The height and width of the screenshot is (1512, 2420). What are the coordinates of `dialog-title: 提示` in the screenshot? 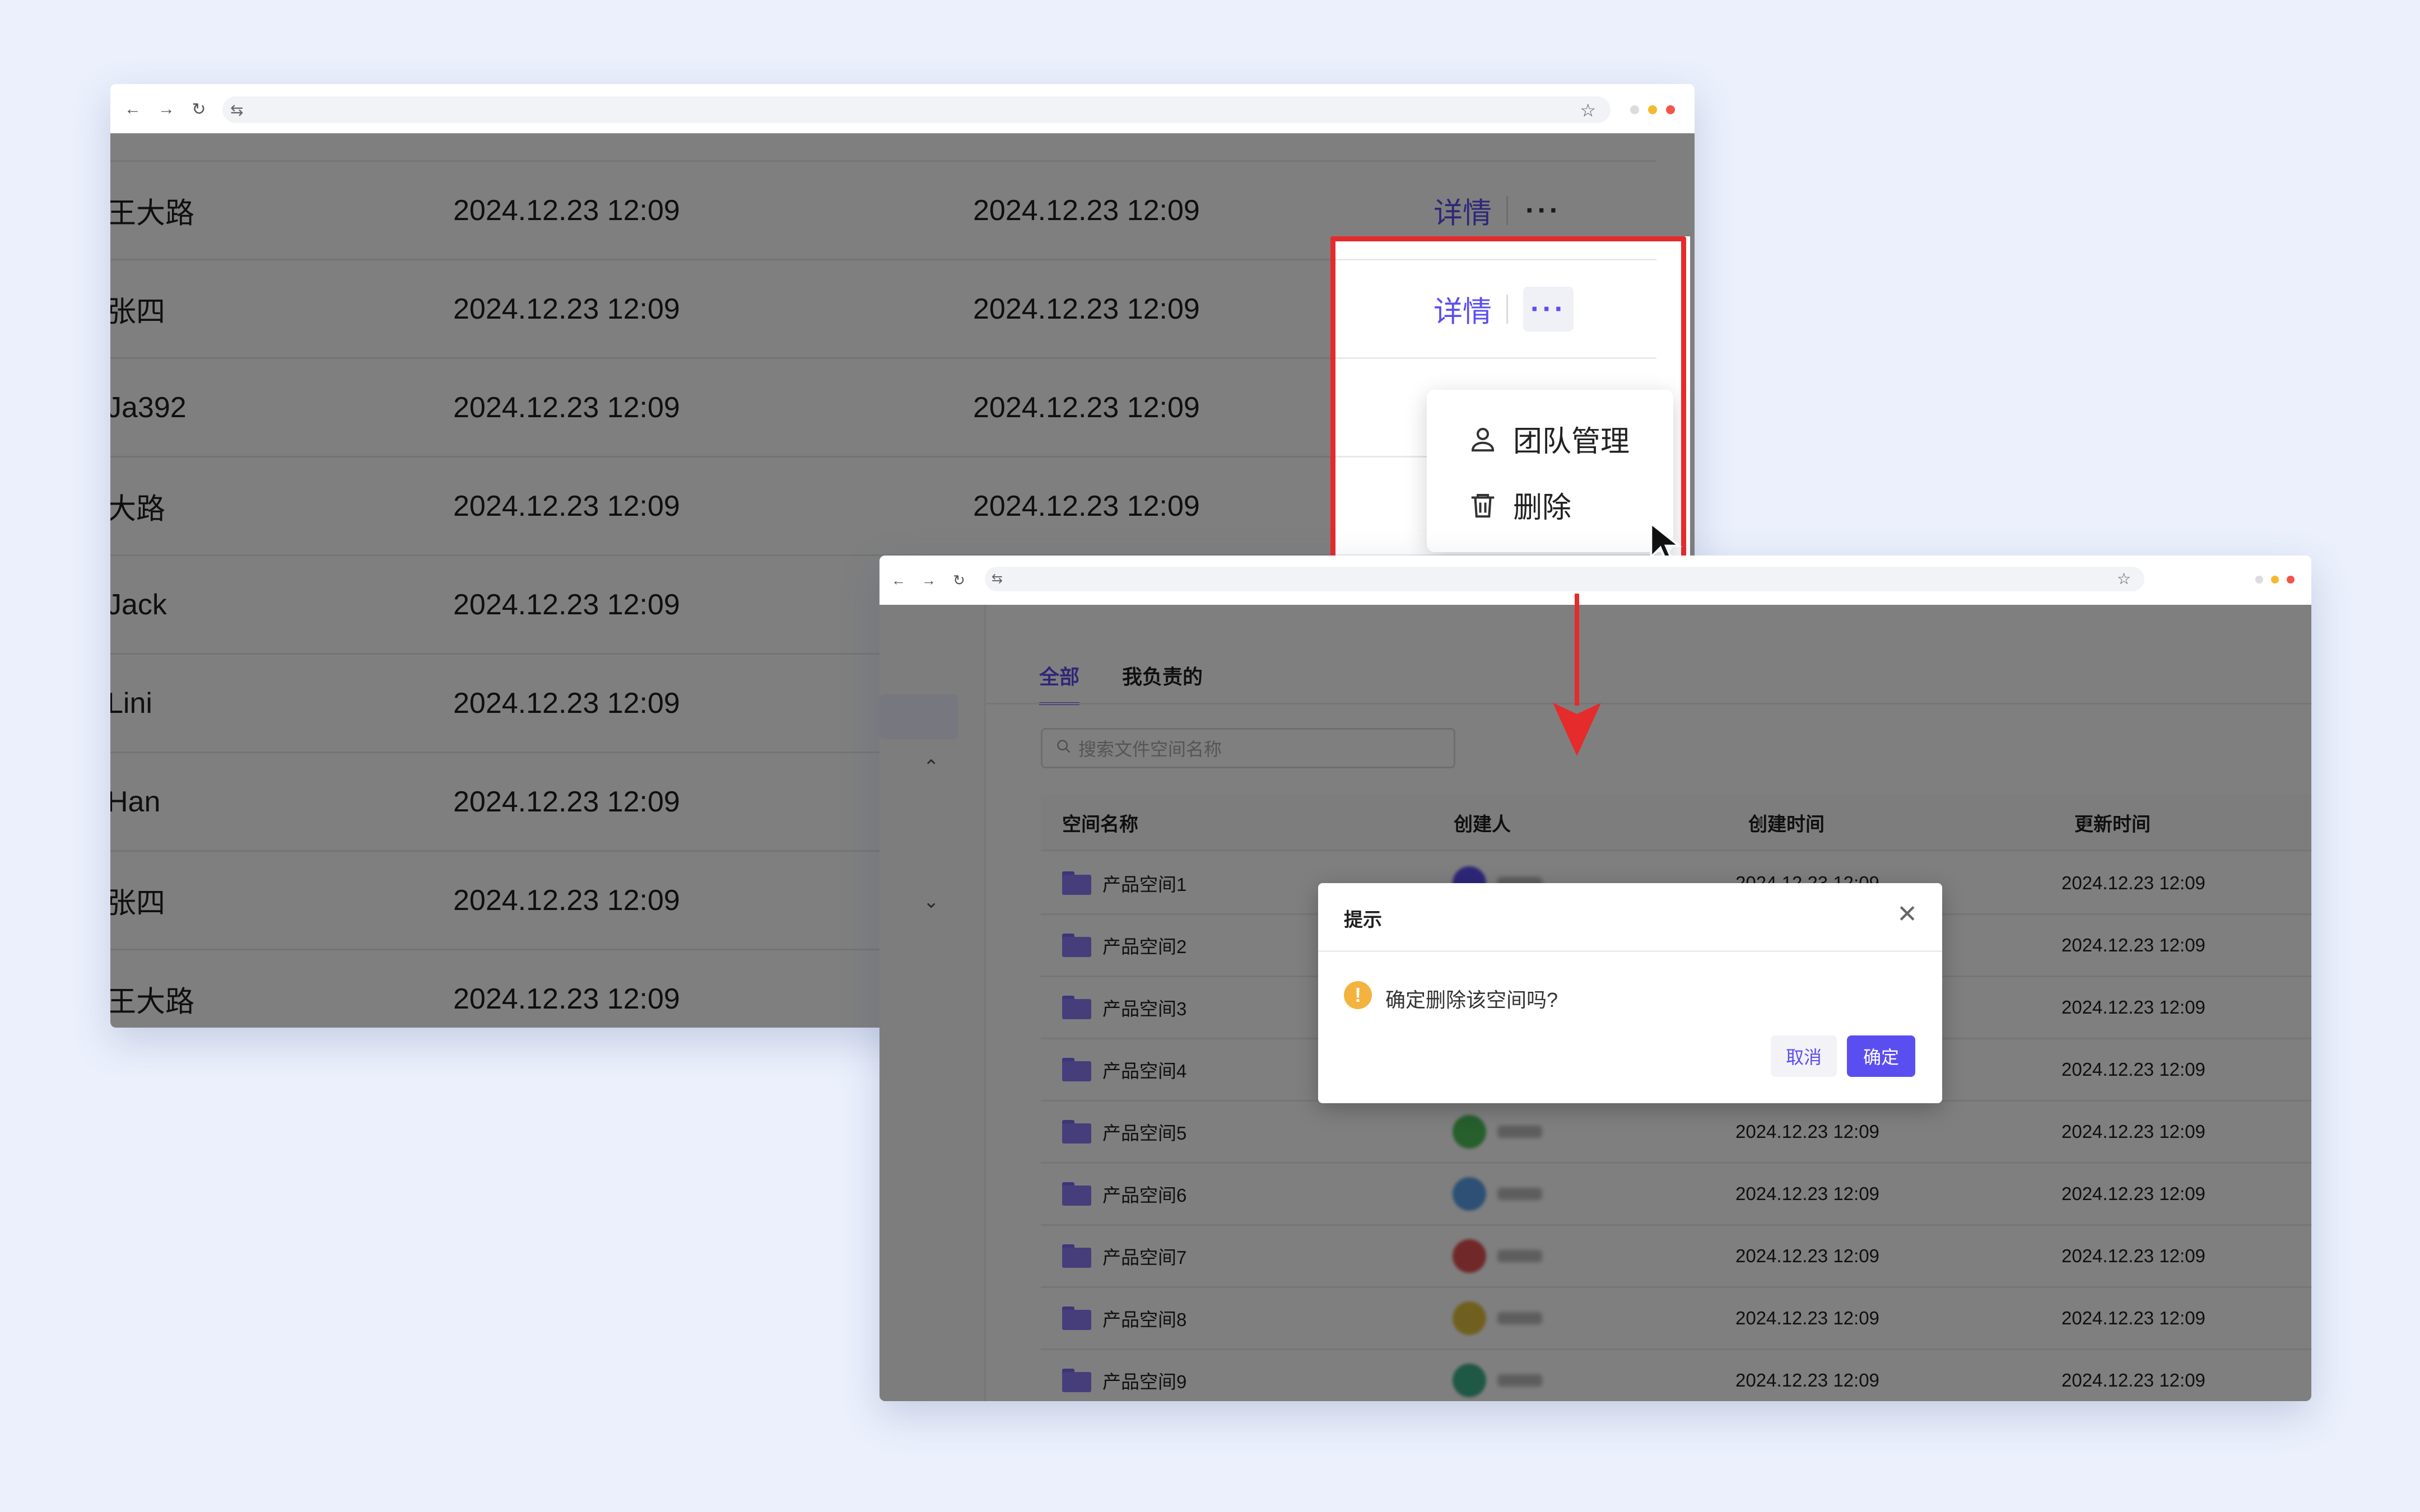 It's located at (1363, 920).